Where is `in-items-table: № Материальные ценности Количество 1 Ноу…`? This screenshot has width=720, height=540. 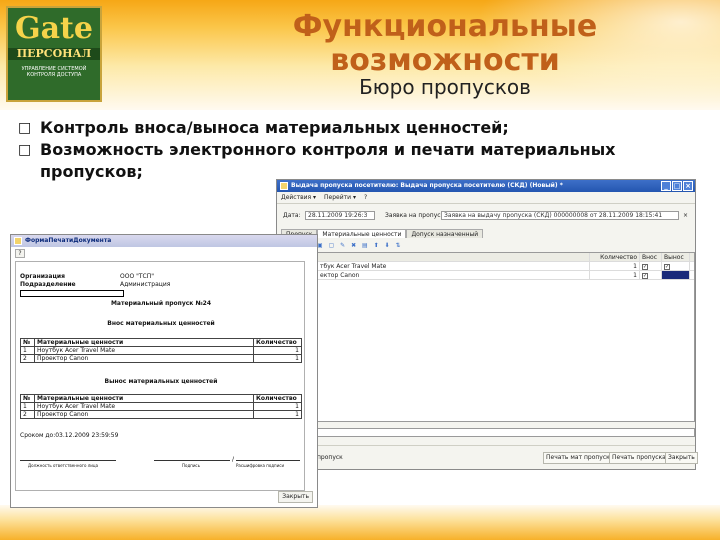
in-items-table: № Материальные ценности Количество 1 Ноу… is located at coordinates (161, 350).